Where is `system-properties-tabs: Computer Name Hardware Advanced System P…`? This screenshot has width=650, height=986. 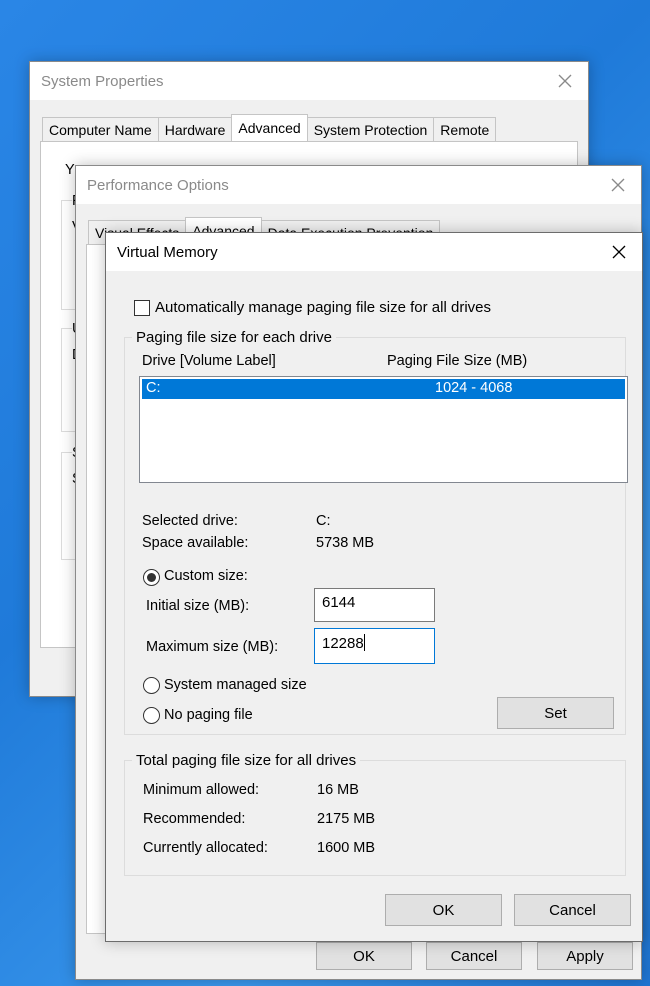 system-properties-tabs: Computer Name Hardware Advanced System P… is located at coordinates (269, 127).